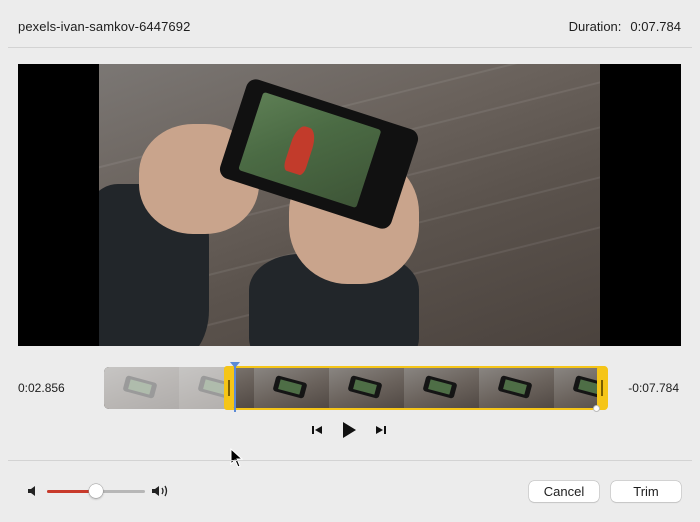  Describe the element at coordinates (160, 491) in the screenshot. I see `speaker-high-icon` at that location.